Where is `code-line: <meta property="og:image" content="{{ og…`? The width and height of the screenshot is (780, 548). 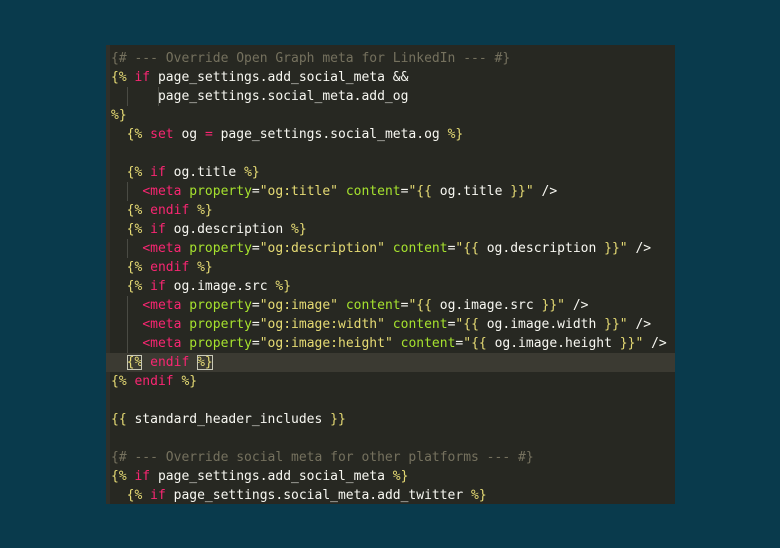
code-line: <meta property="og:image" content="{{ og… is located at coordinates (390, 305).